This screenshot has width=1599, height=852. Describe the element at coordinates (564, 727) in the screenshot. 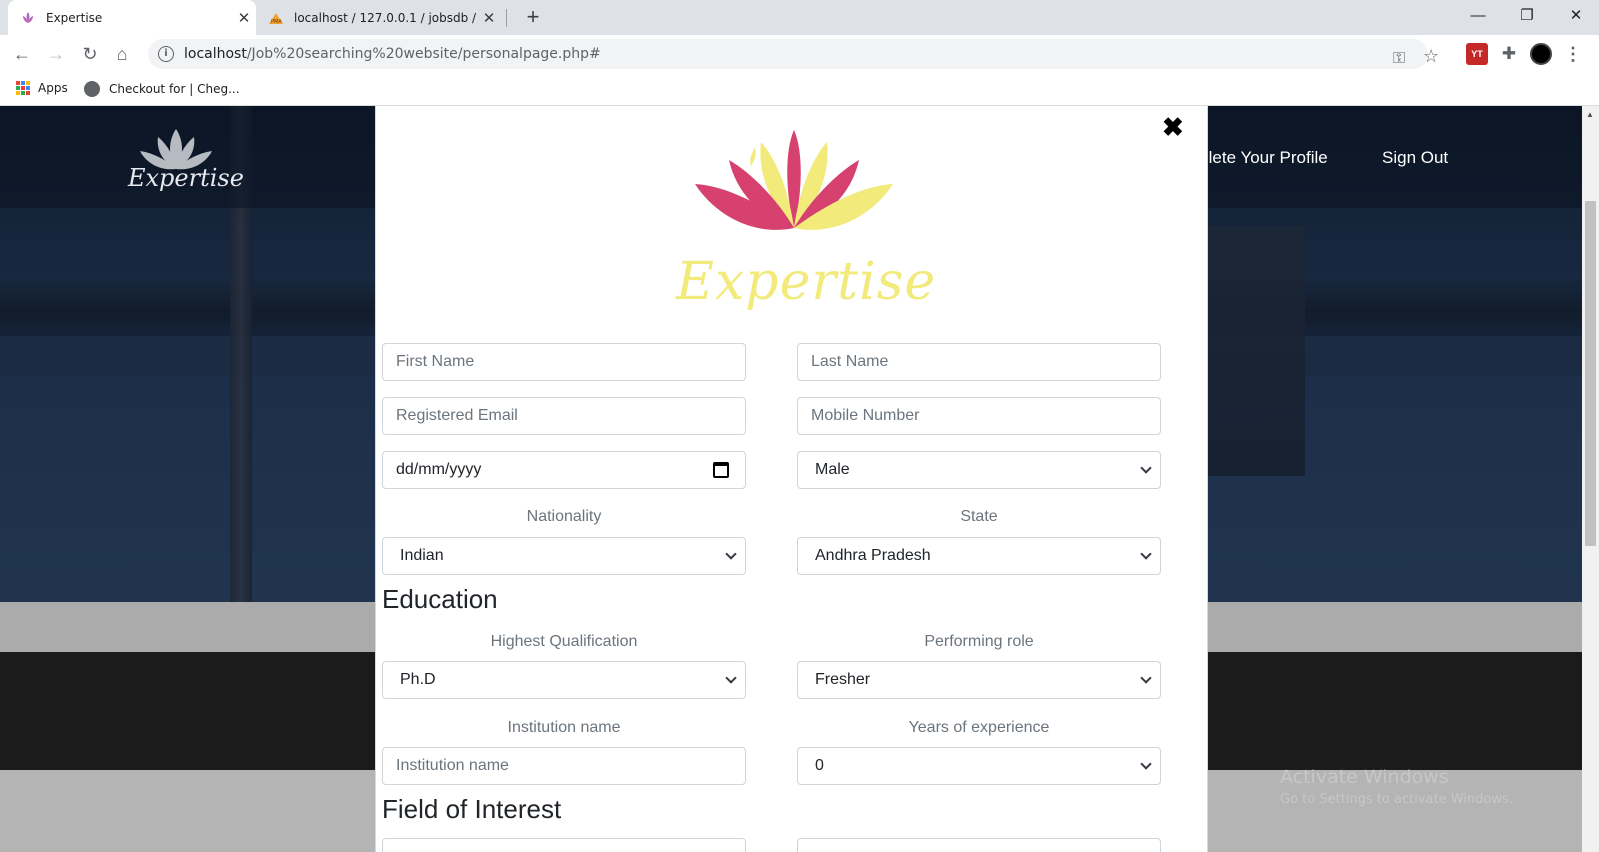

I see `institution-label: Institution name` at that location.